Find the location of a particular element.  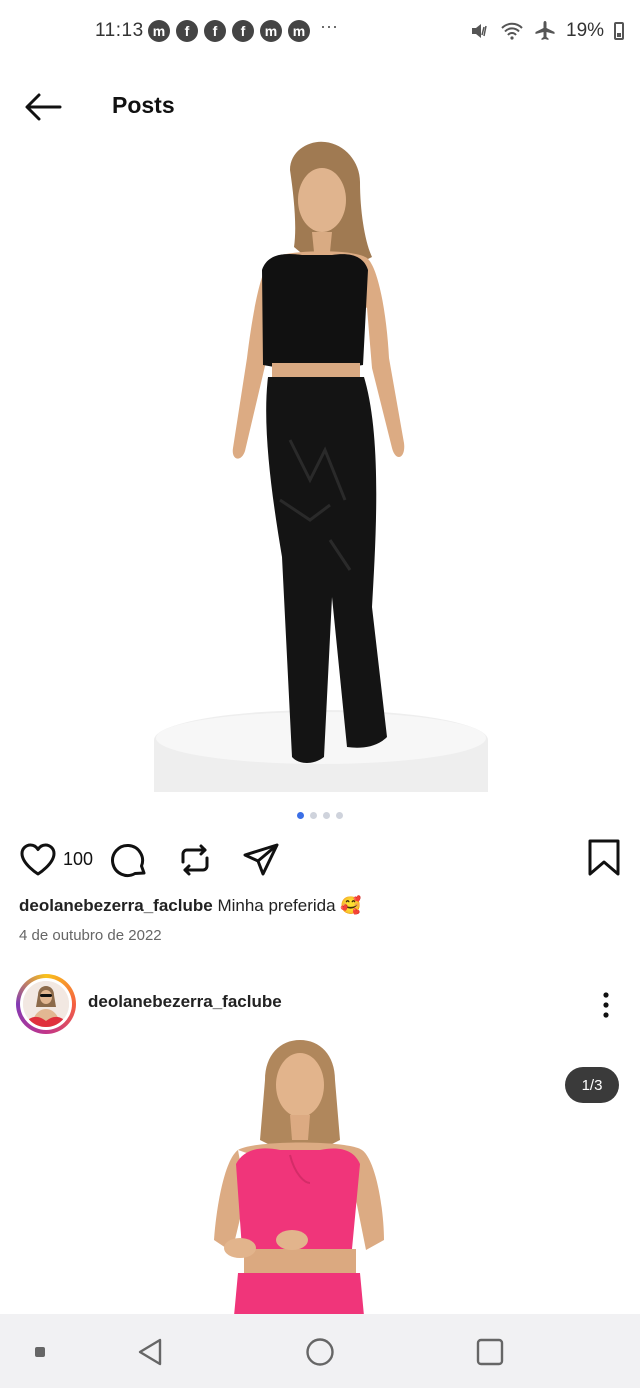

status-bar: 11:13 m f f f m m ··· 19% is located at coordinates (320, 32).